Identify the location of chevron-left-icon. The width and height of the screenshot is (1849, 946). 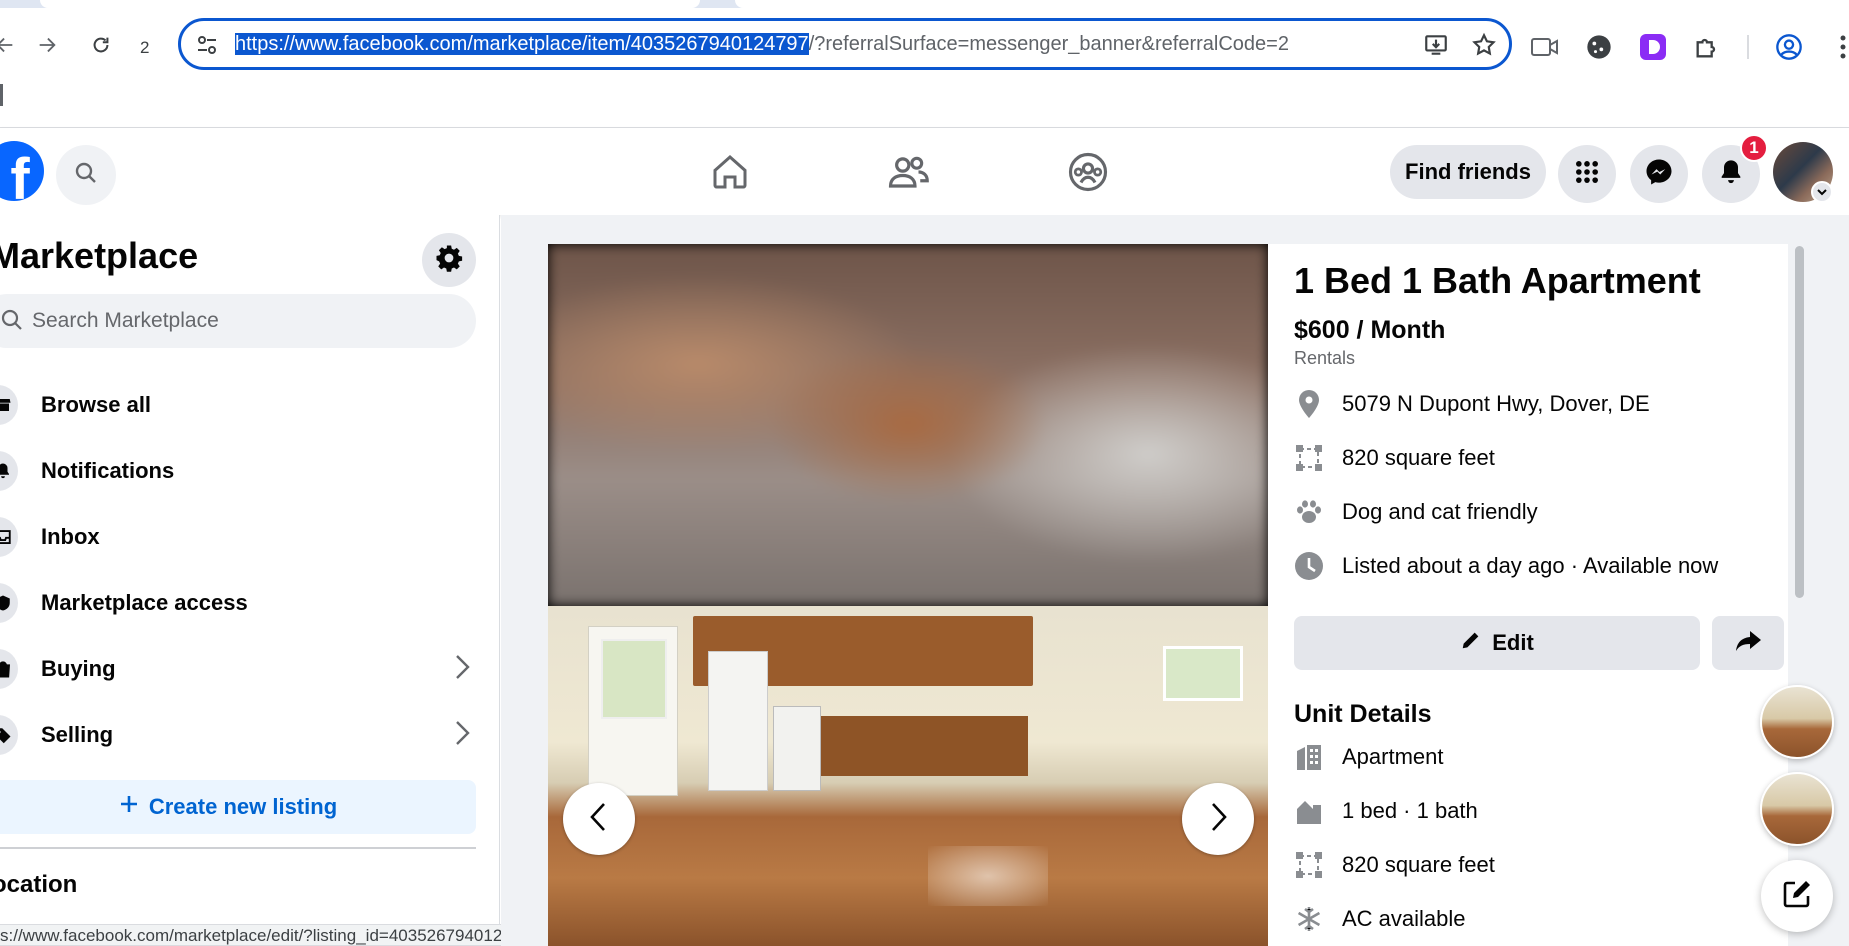
(599, 819).